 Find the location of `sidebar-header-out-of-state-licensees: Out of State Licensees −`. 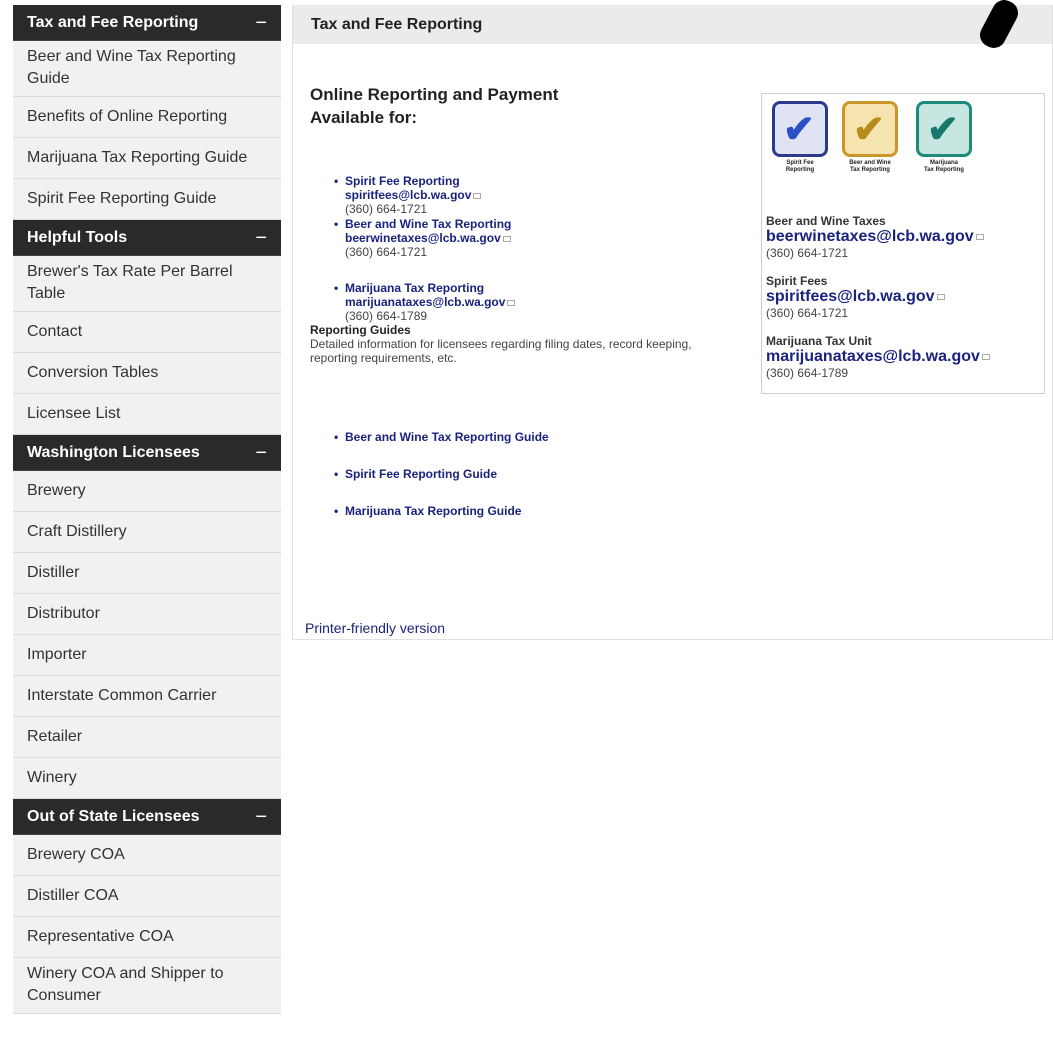

sidebar-header-out-of-state-licensees: Out of State Licensees − is located at coordinates (147, 817).